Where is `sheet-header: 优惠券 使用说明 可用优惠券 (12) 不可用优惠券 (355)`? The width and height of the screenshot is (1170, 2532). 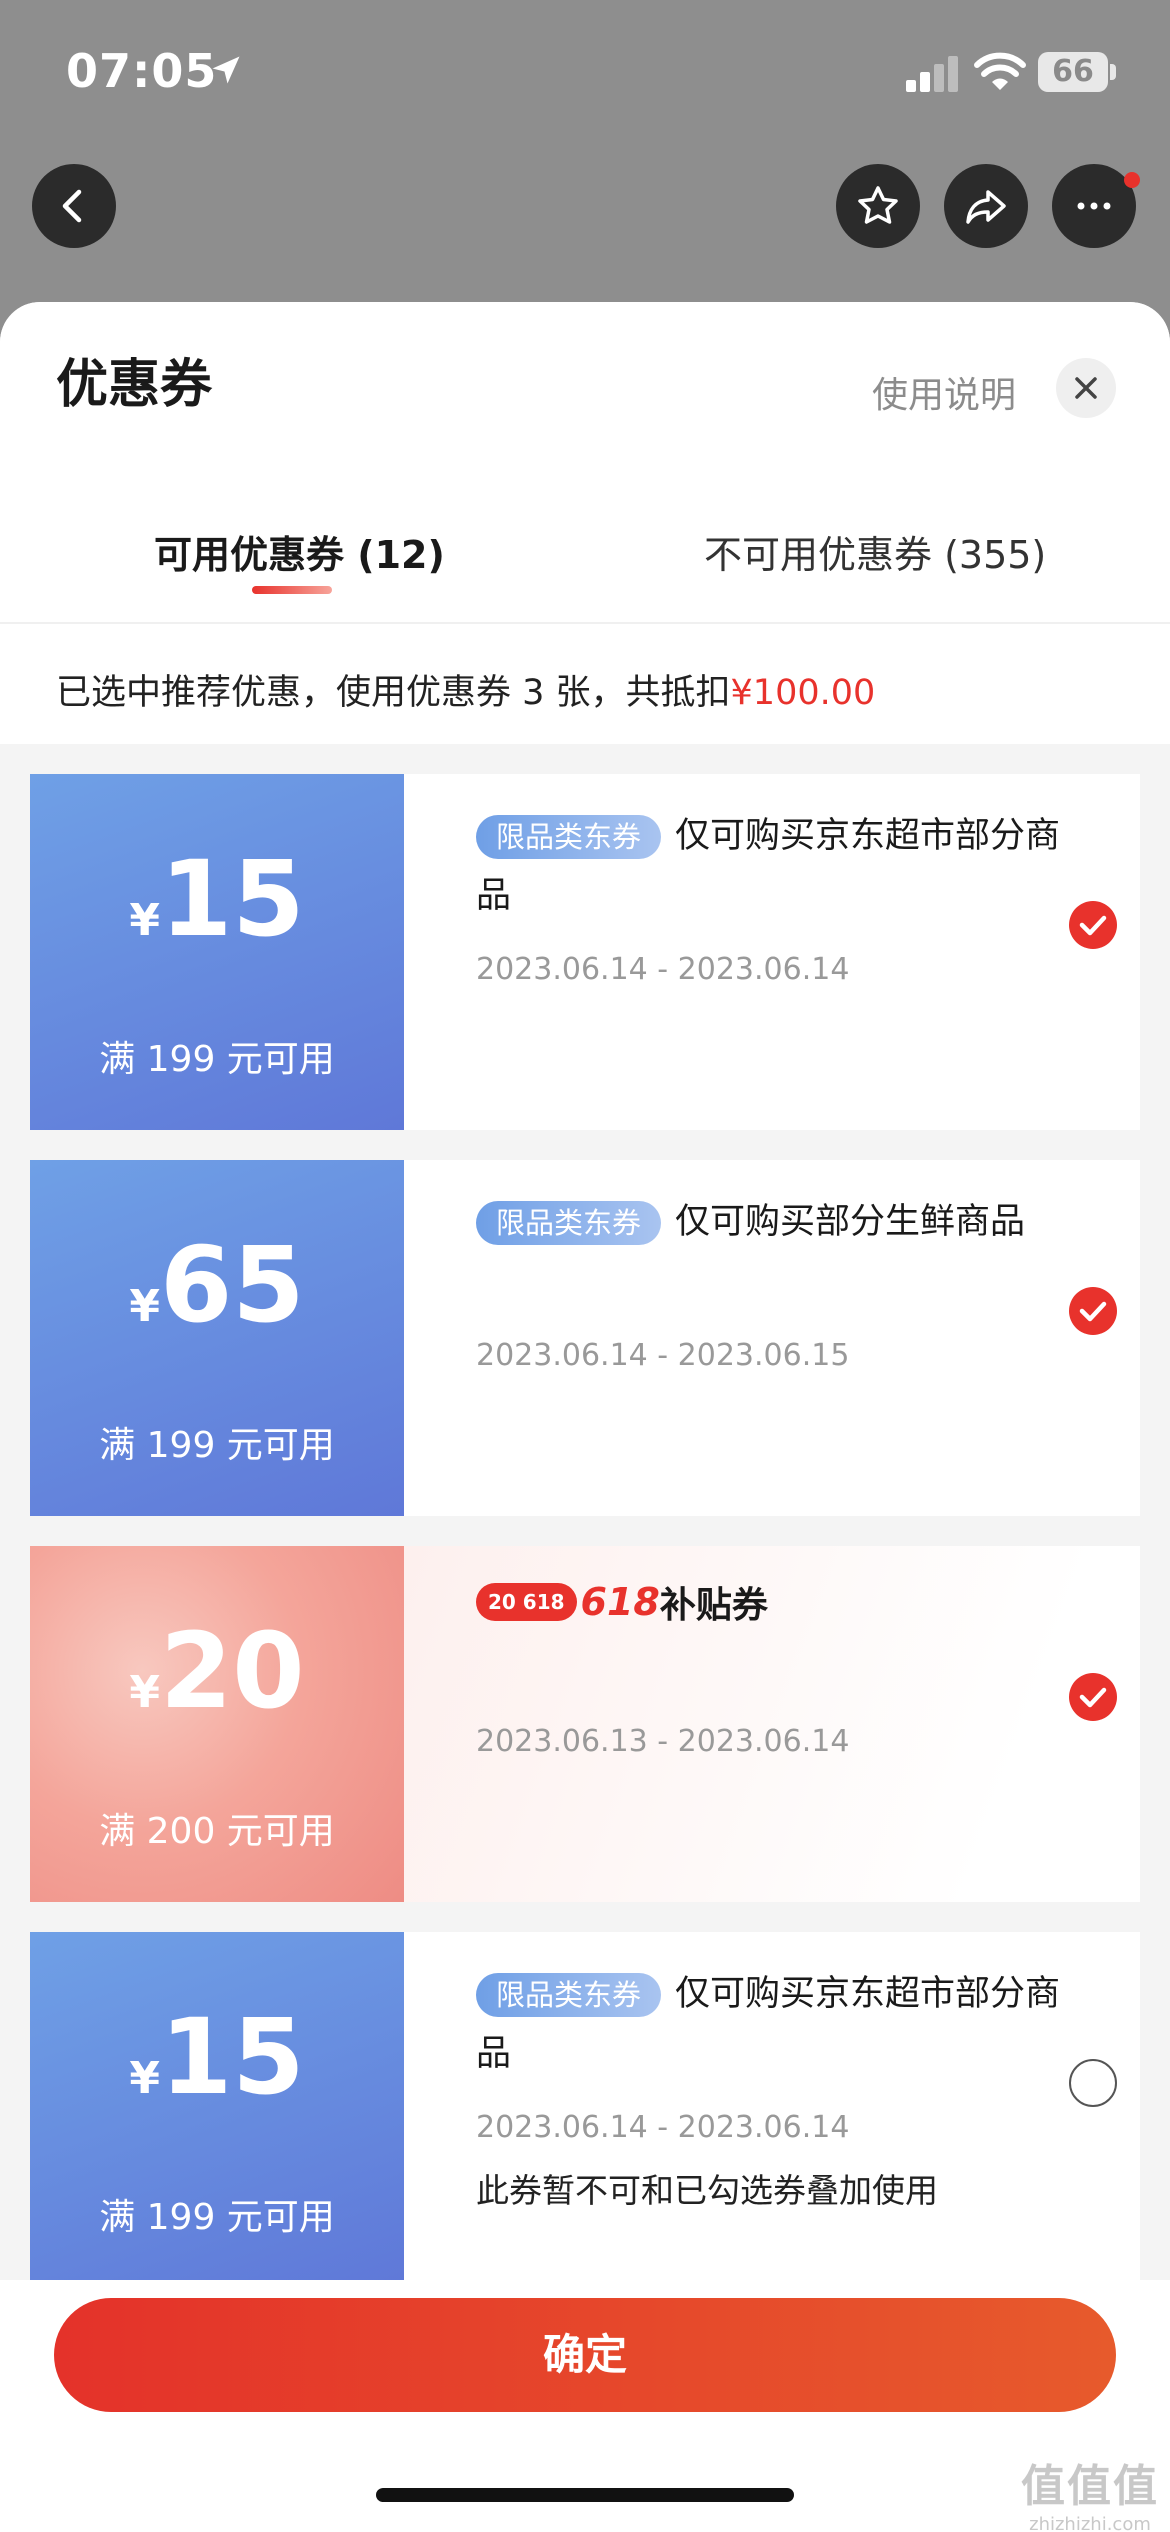 sheet-header: 优惠券 使用说明 可用优惠券 (12) 不可用优惠券 (355) is located at coordinates (585, 463).